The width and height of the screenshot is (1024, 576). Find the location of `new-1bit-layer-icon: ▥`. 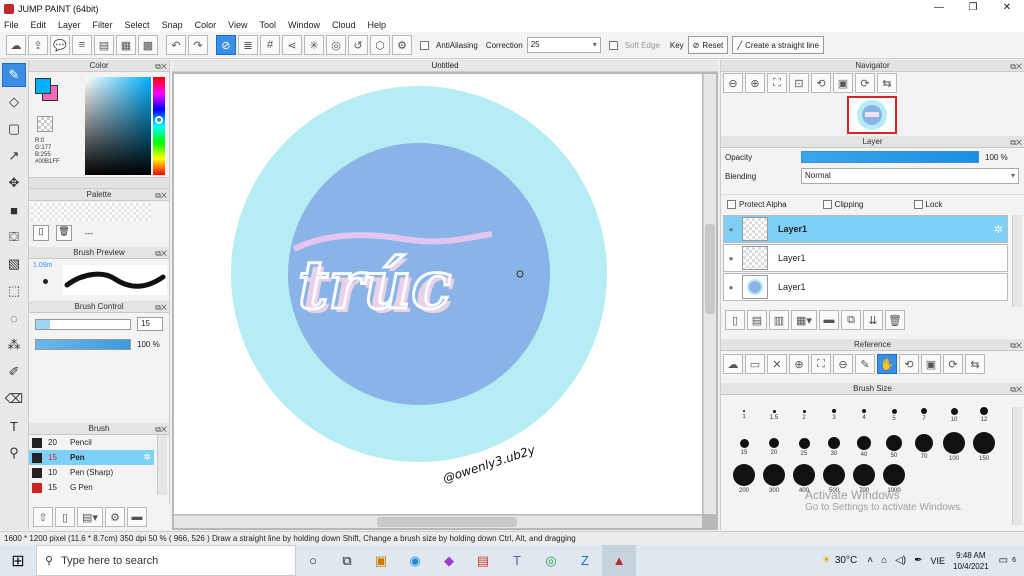

new-1bit-layer-icon: ▥ is located at coordinates (779, 320).